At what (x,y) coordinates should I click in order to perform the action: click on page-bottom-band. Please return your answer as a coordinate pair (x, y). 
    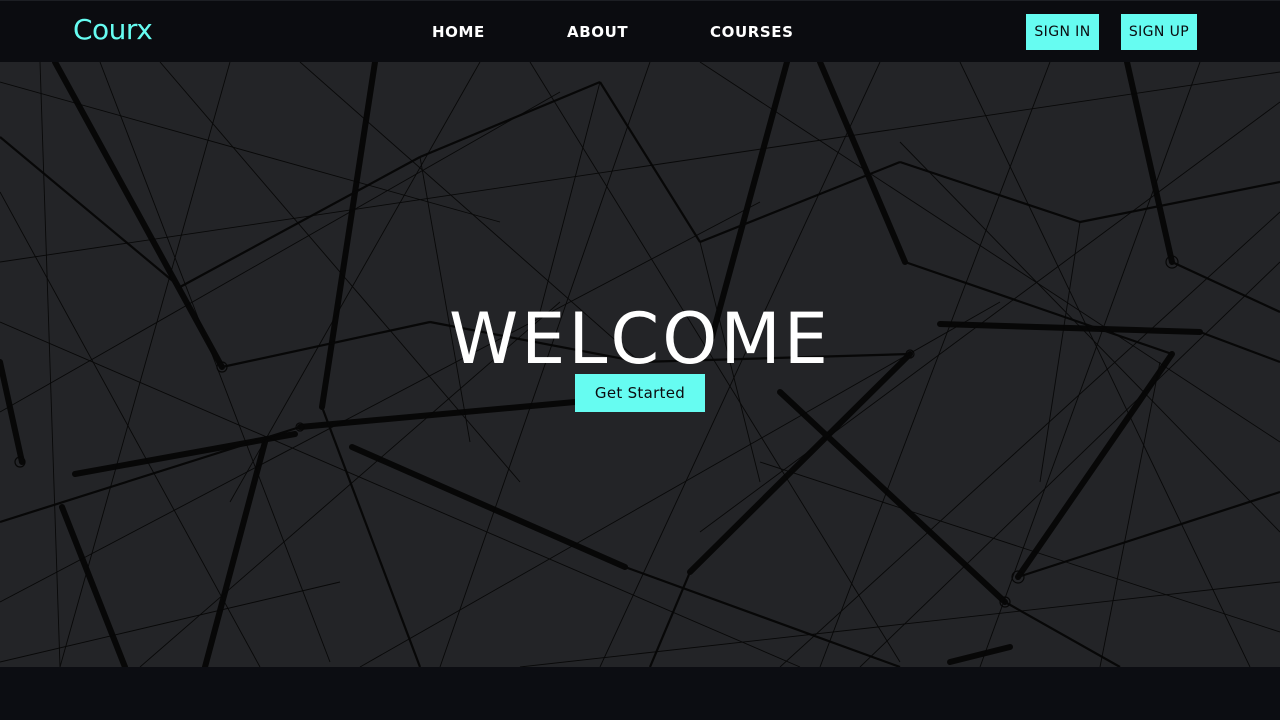
    Looking at the image, I should click on (640, 693).